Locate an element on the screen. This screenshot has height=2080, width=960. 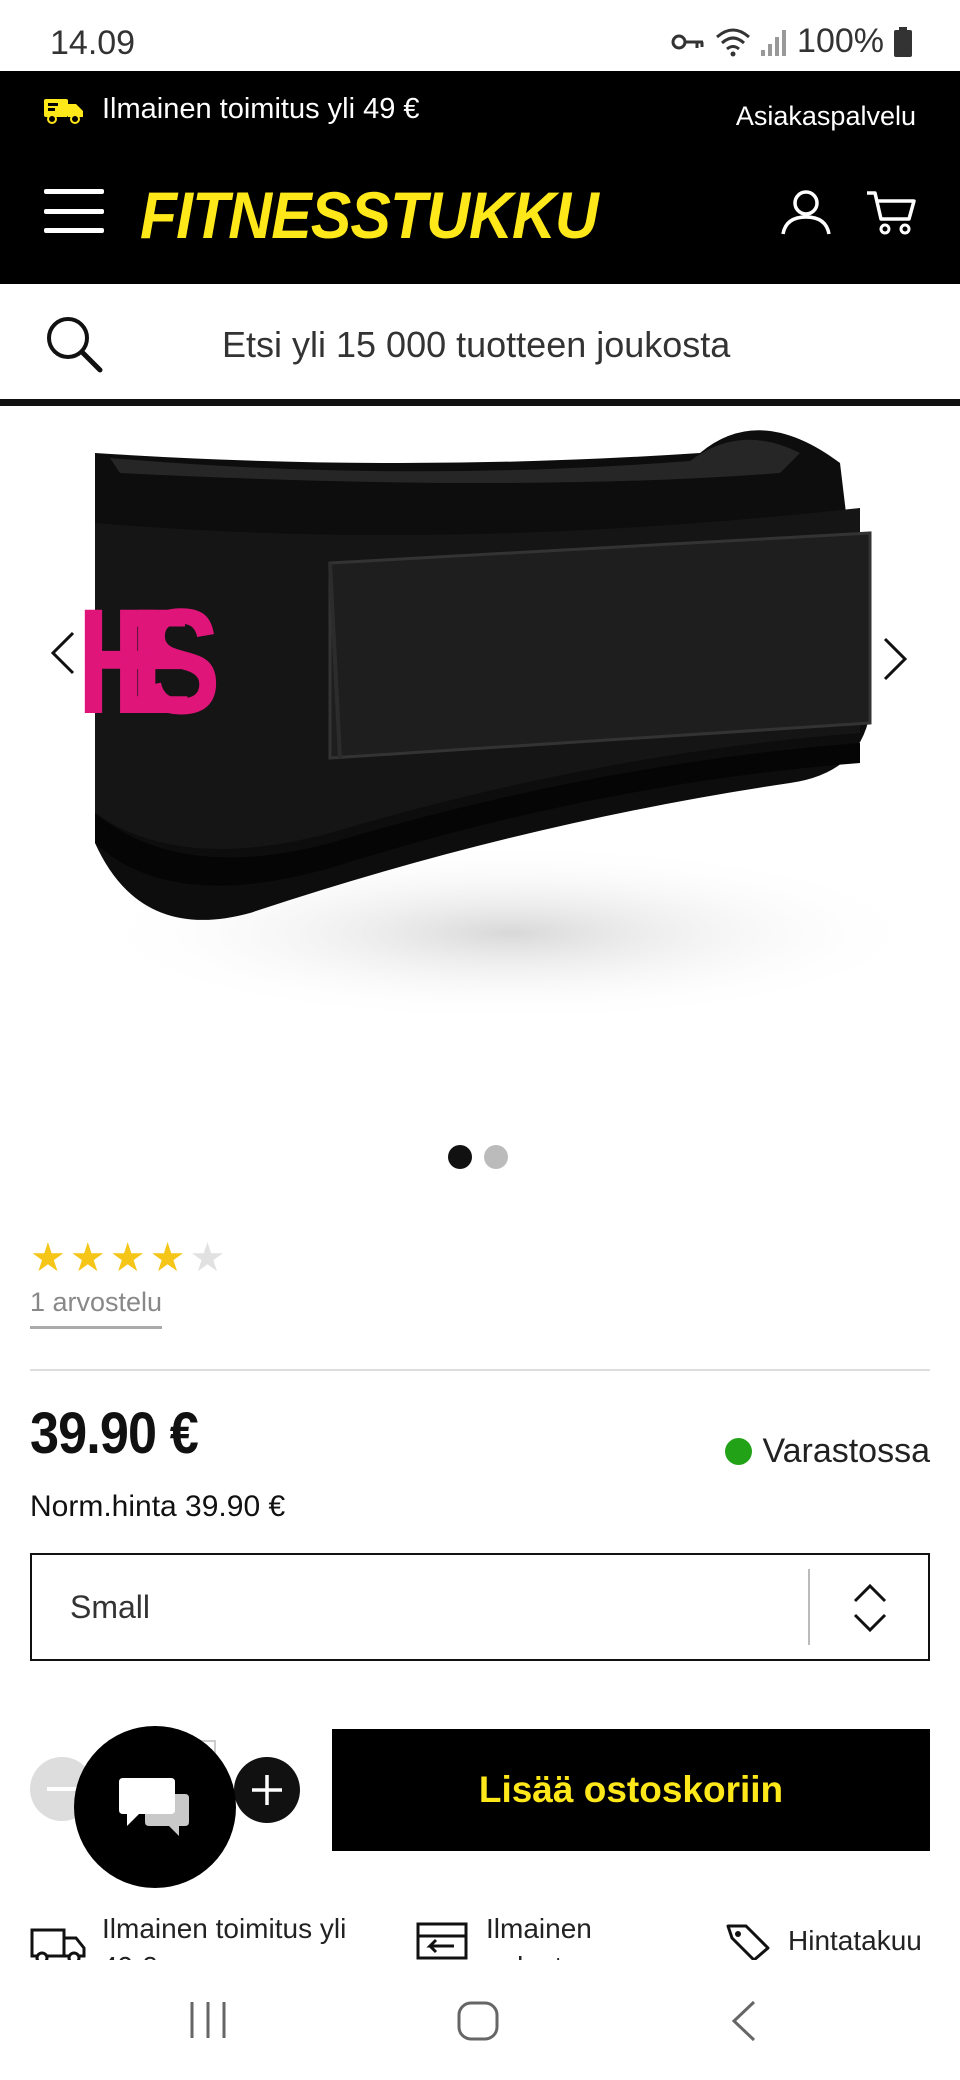
quantity-increase-button is located at coordinates (267, 1790).